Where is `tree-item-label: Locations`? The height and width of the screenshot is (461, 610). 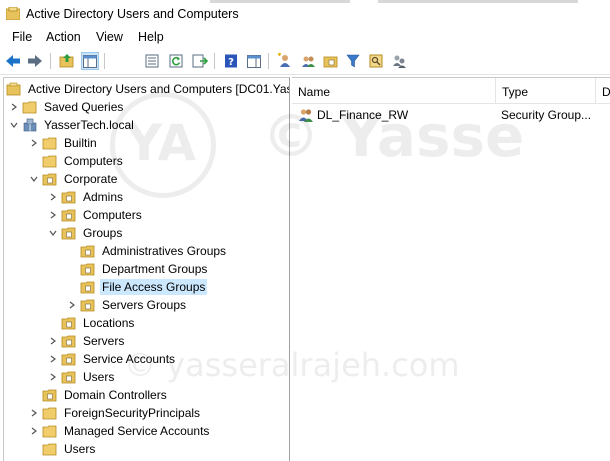
tree-item-label: Locations is located at coordinates (109, 323).